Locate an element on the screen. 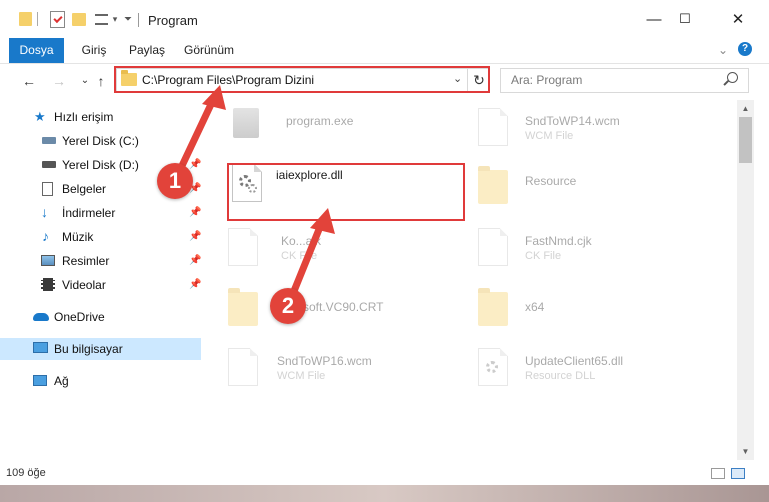 The height and width of the screenshot is (502, 769). download-icon: ↓ is located at coordinates (44, 212).